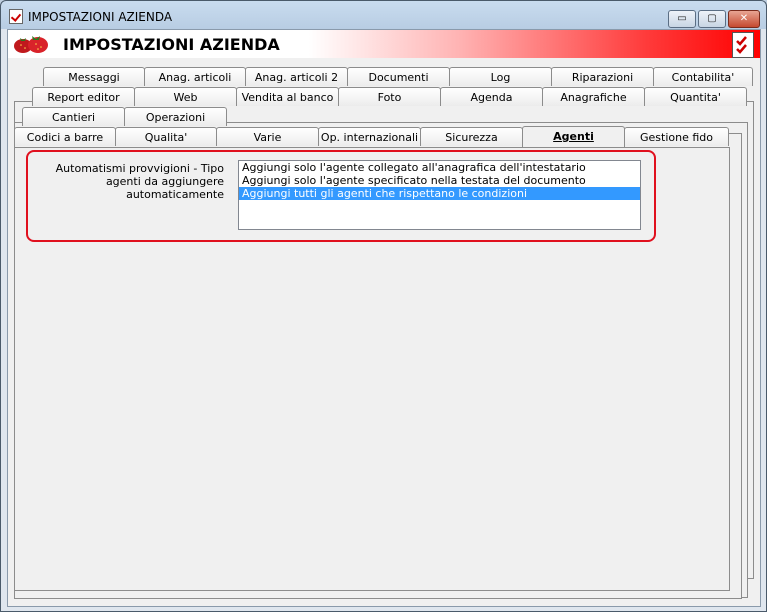 The width and height of the screenshot is (767, 612). Describe the element at coordinates (500, 76) in the screenshot. I see `tab-log: Log` at that location.